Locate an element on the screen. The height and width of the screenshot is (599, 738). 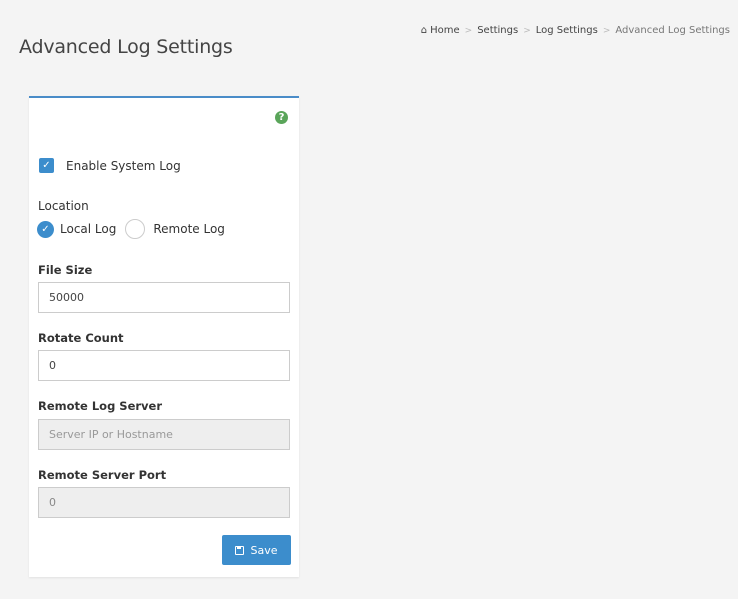
file-size-label: File Size is located at coordinates (65, 270).